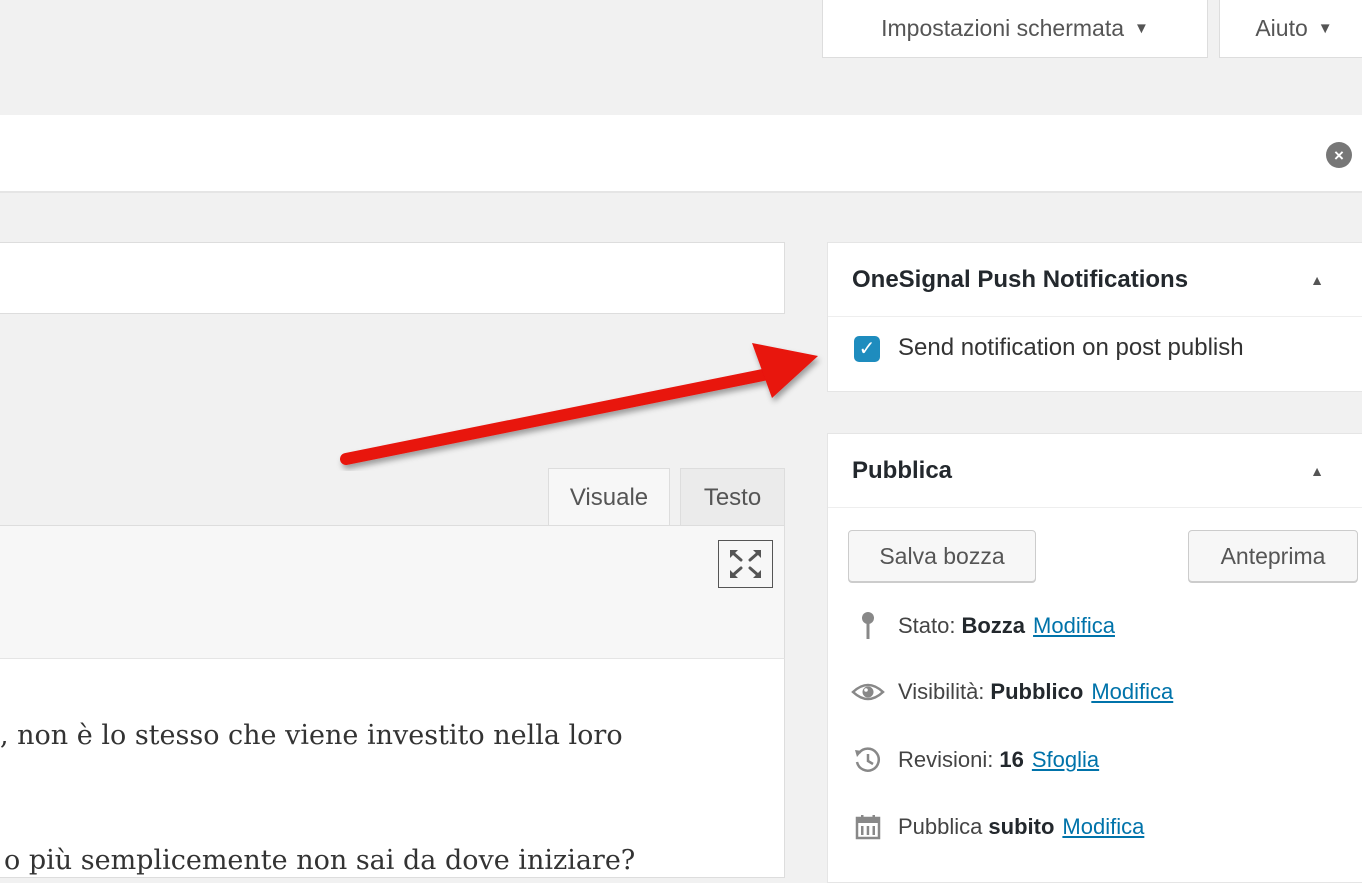  I want to click on calendar-icon, so click(868, 827).